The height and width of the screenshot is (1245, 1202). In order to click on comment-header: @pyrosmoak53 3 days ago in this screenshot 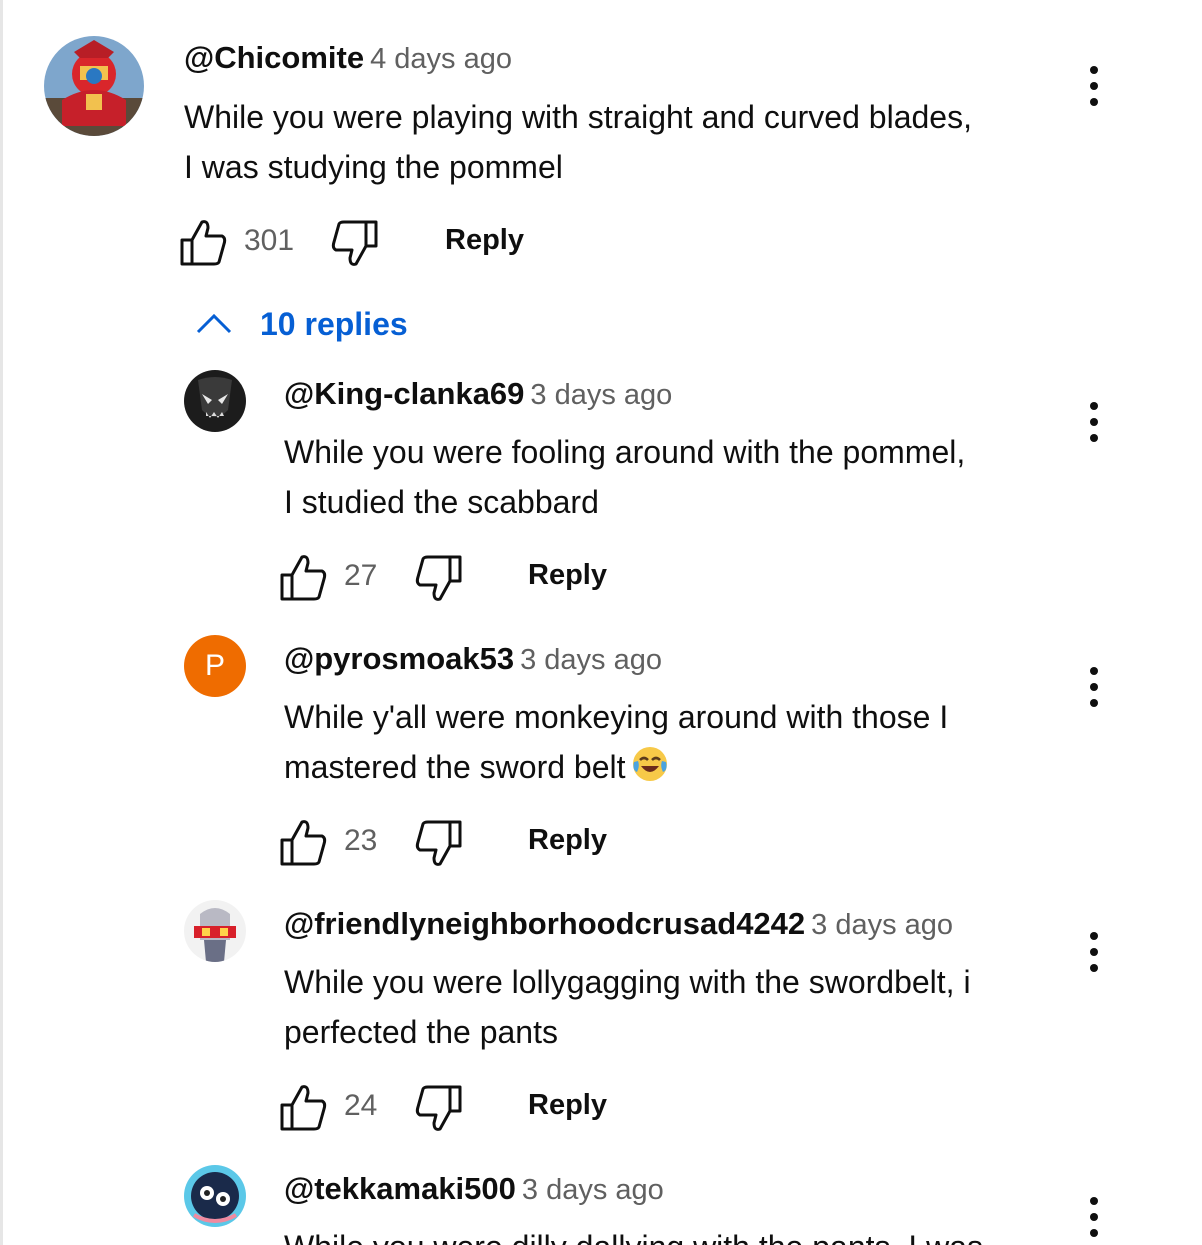, I will do `click(473, 659)`.